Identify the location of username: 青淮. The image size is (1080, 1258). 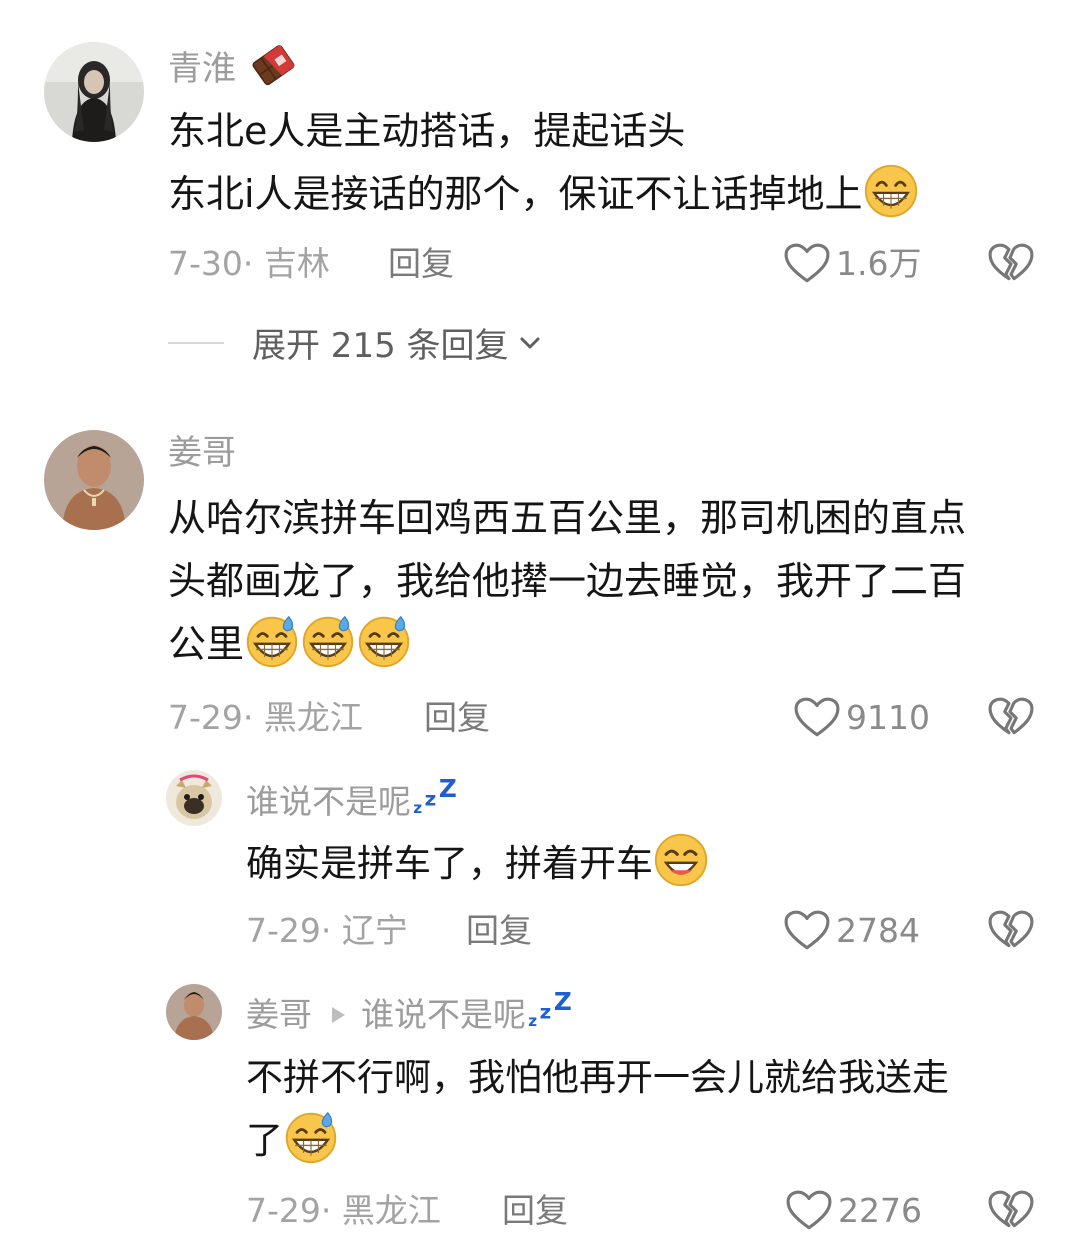
(202, 69).